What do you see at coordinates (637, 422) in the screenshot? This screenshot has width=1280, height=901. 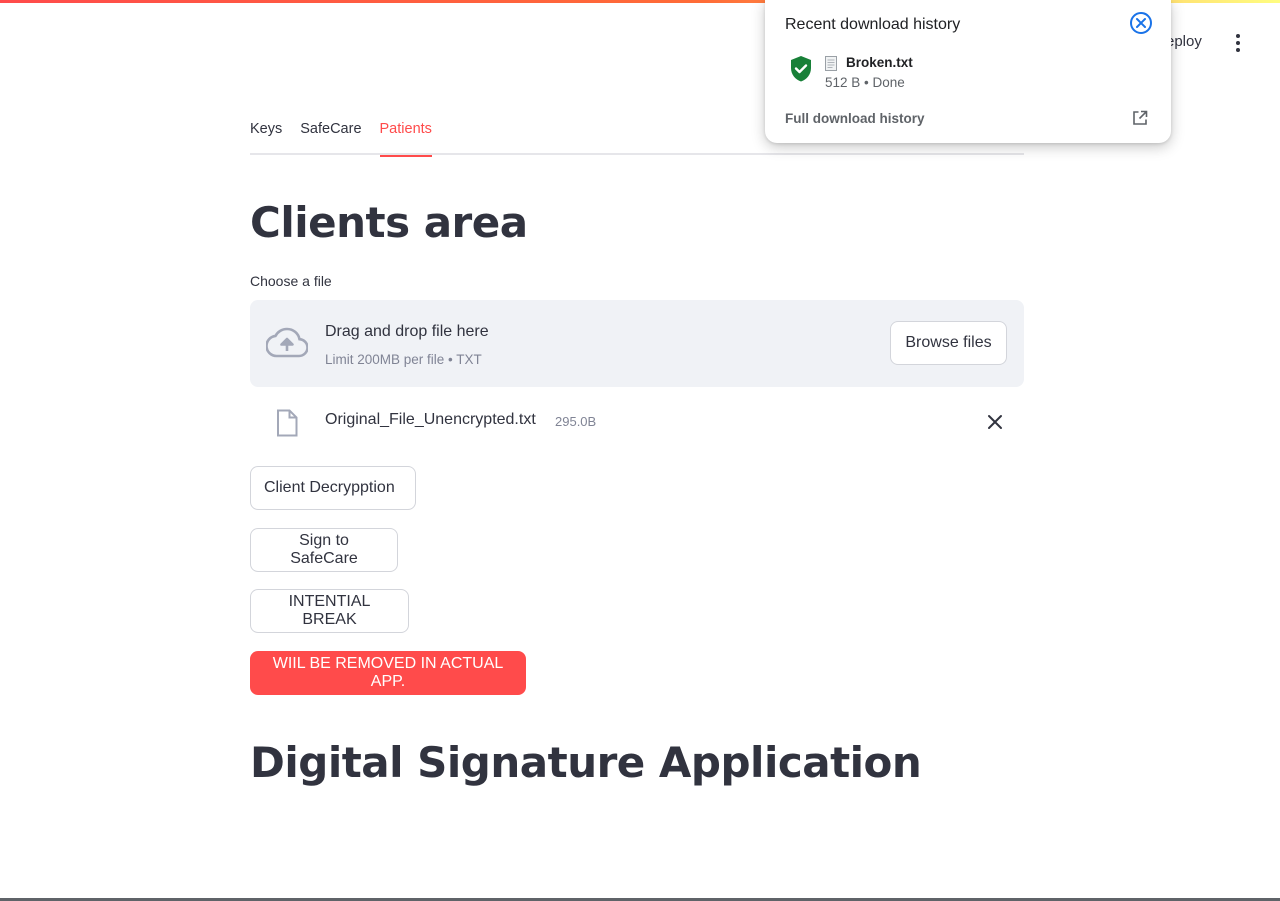 I see `uploaded-file-row: Original_File_Unencrypted.txt 295.0B` at bounding box center [637, 422].